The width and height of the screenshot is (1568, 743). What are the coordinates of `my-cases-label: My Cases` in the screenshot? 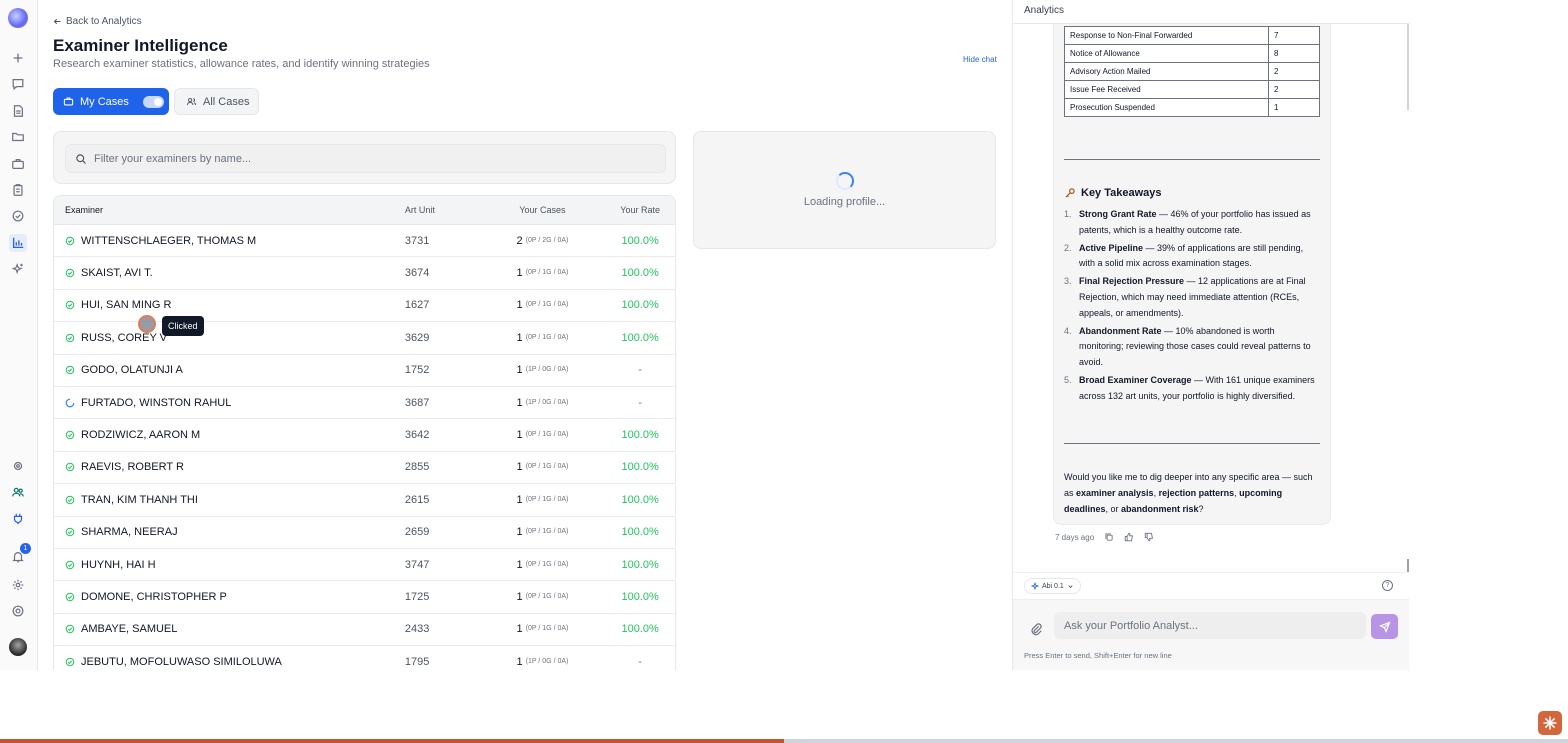 It's located at (104, 101).